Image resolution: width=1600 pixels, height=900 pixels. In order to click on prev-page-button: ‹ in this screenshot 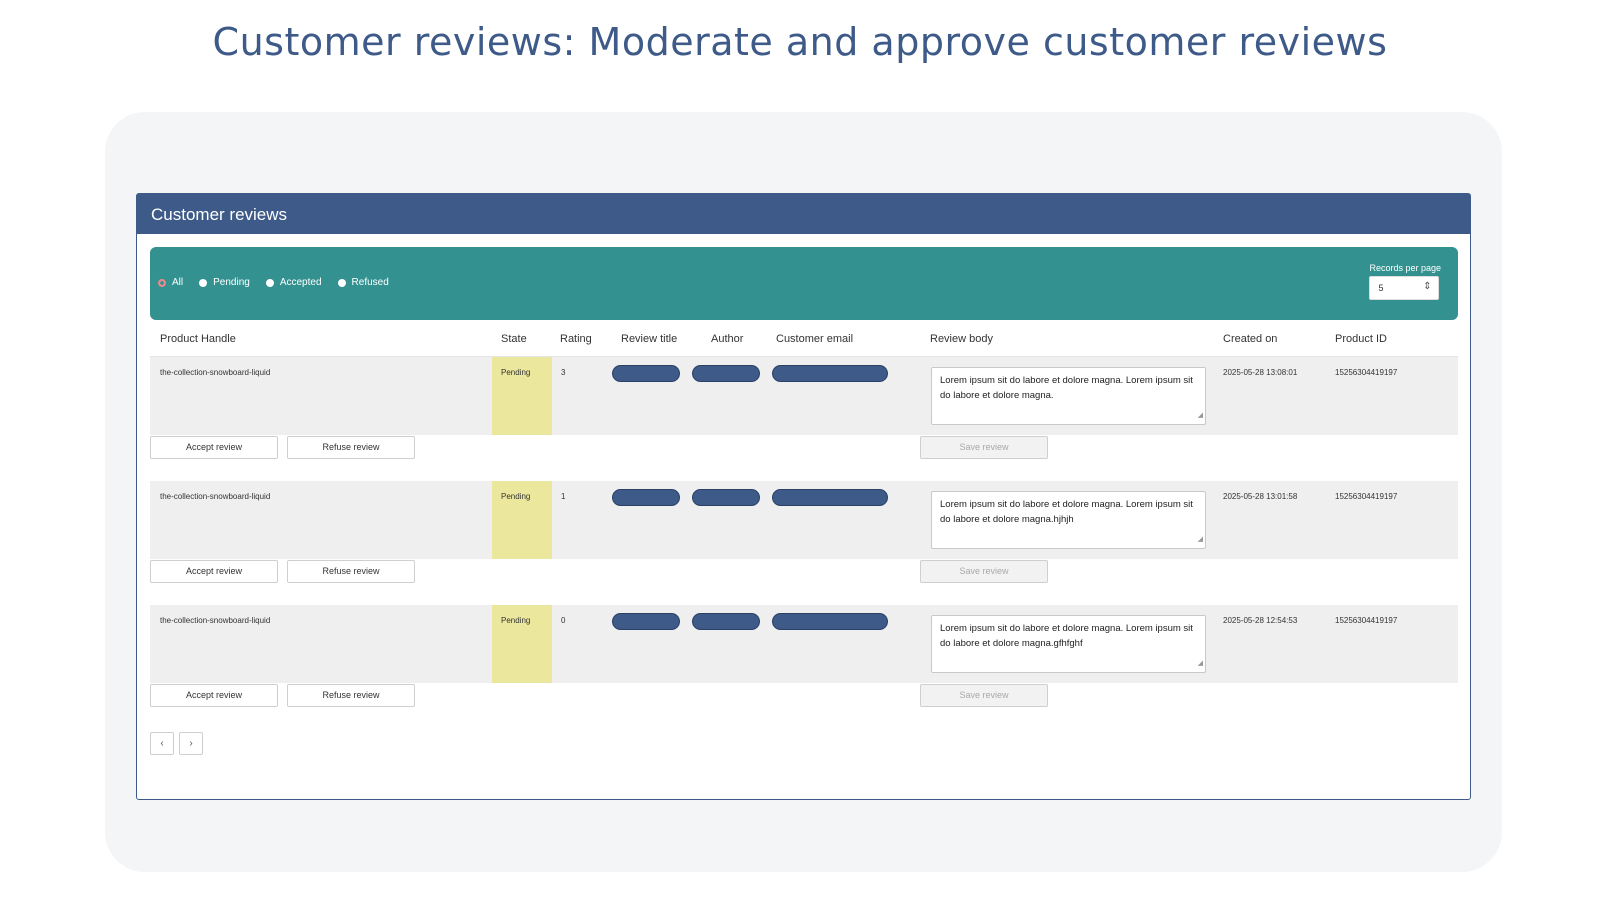, I will do `click(162, 743)`.